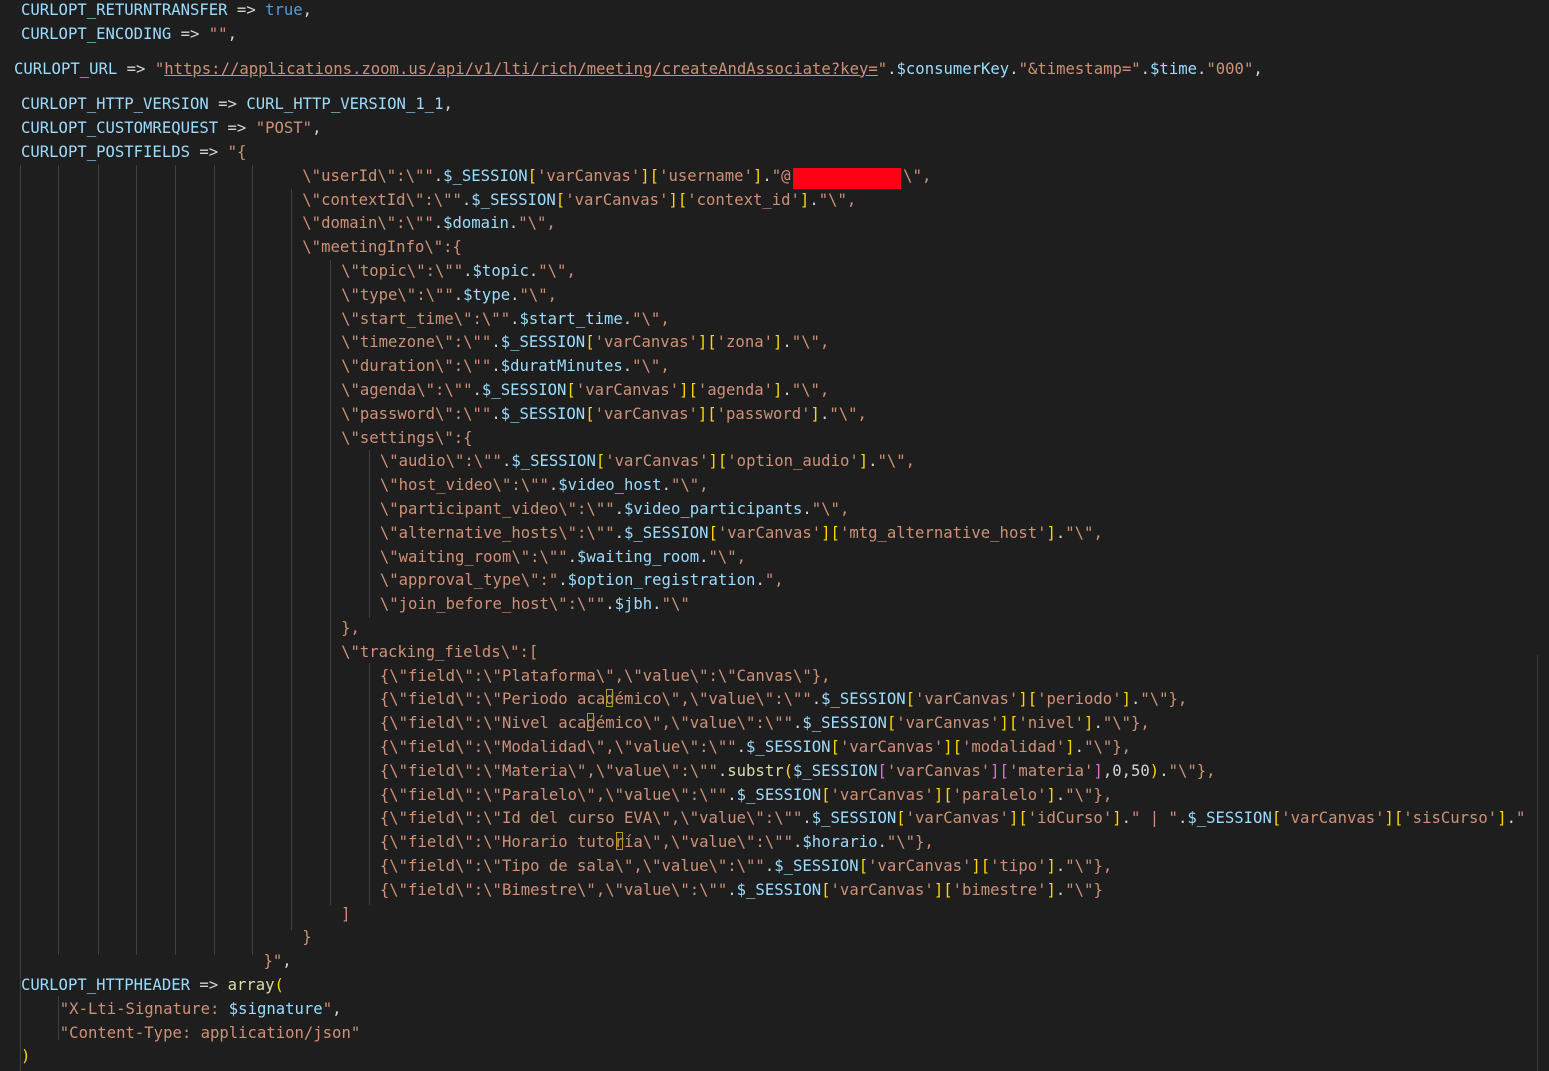  What do you see at coordinates (610, 485) in the screenshot?
I see `code-token: $video_host` at bounding box center [610, 485].